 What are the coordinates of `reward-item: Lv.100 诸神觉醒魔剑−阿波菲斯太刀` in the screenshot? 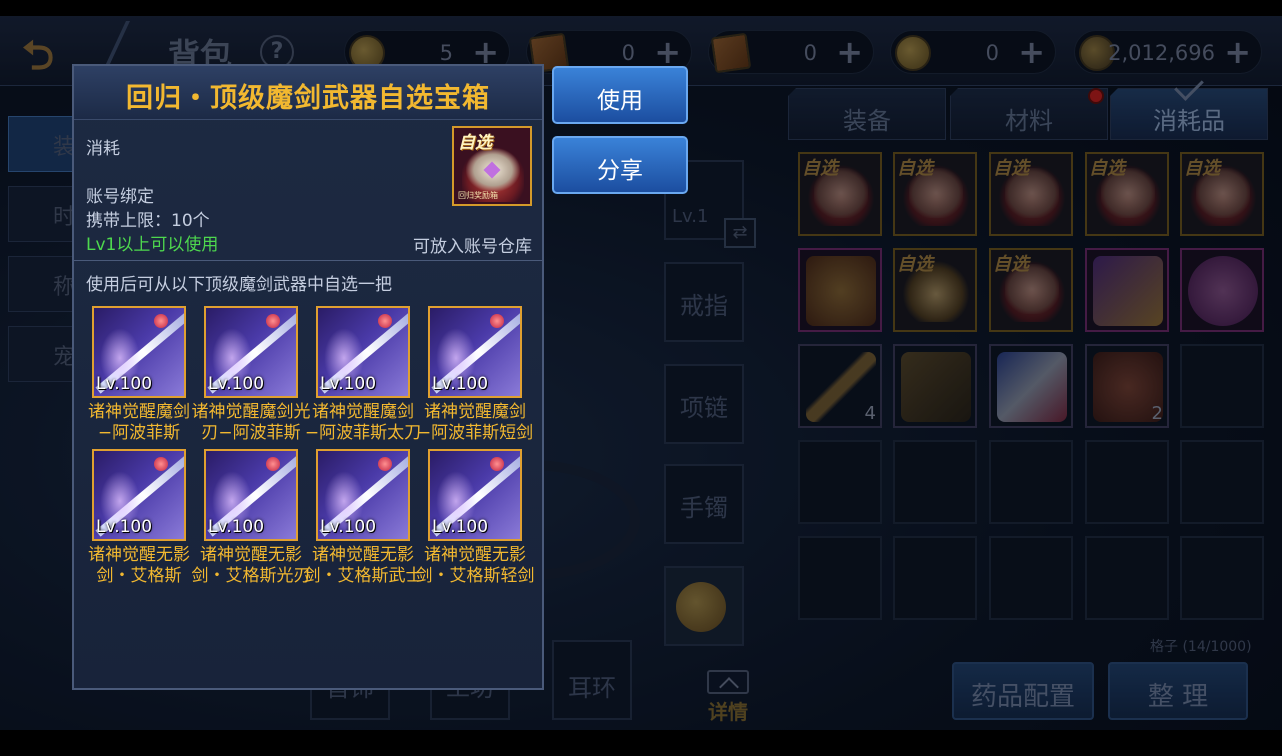 It's located at (359, 379).